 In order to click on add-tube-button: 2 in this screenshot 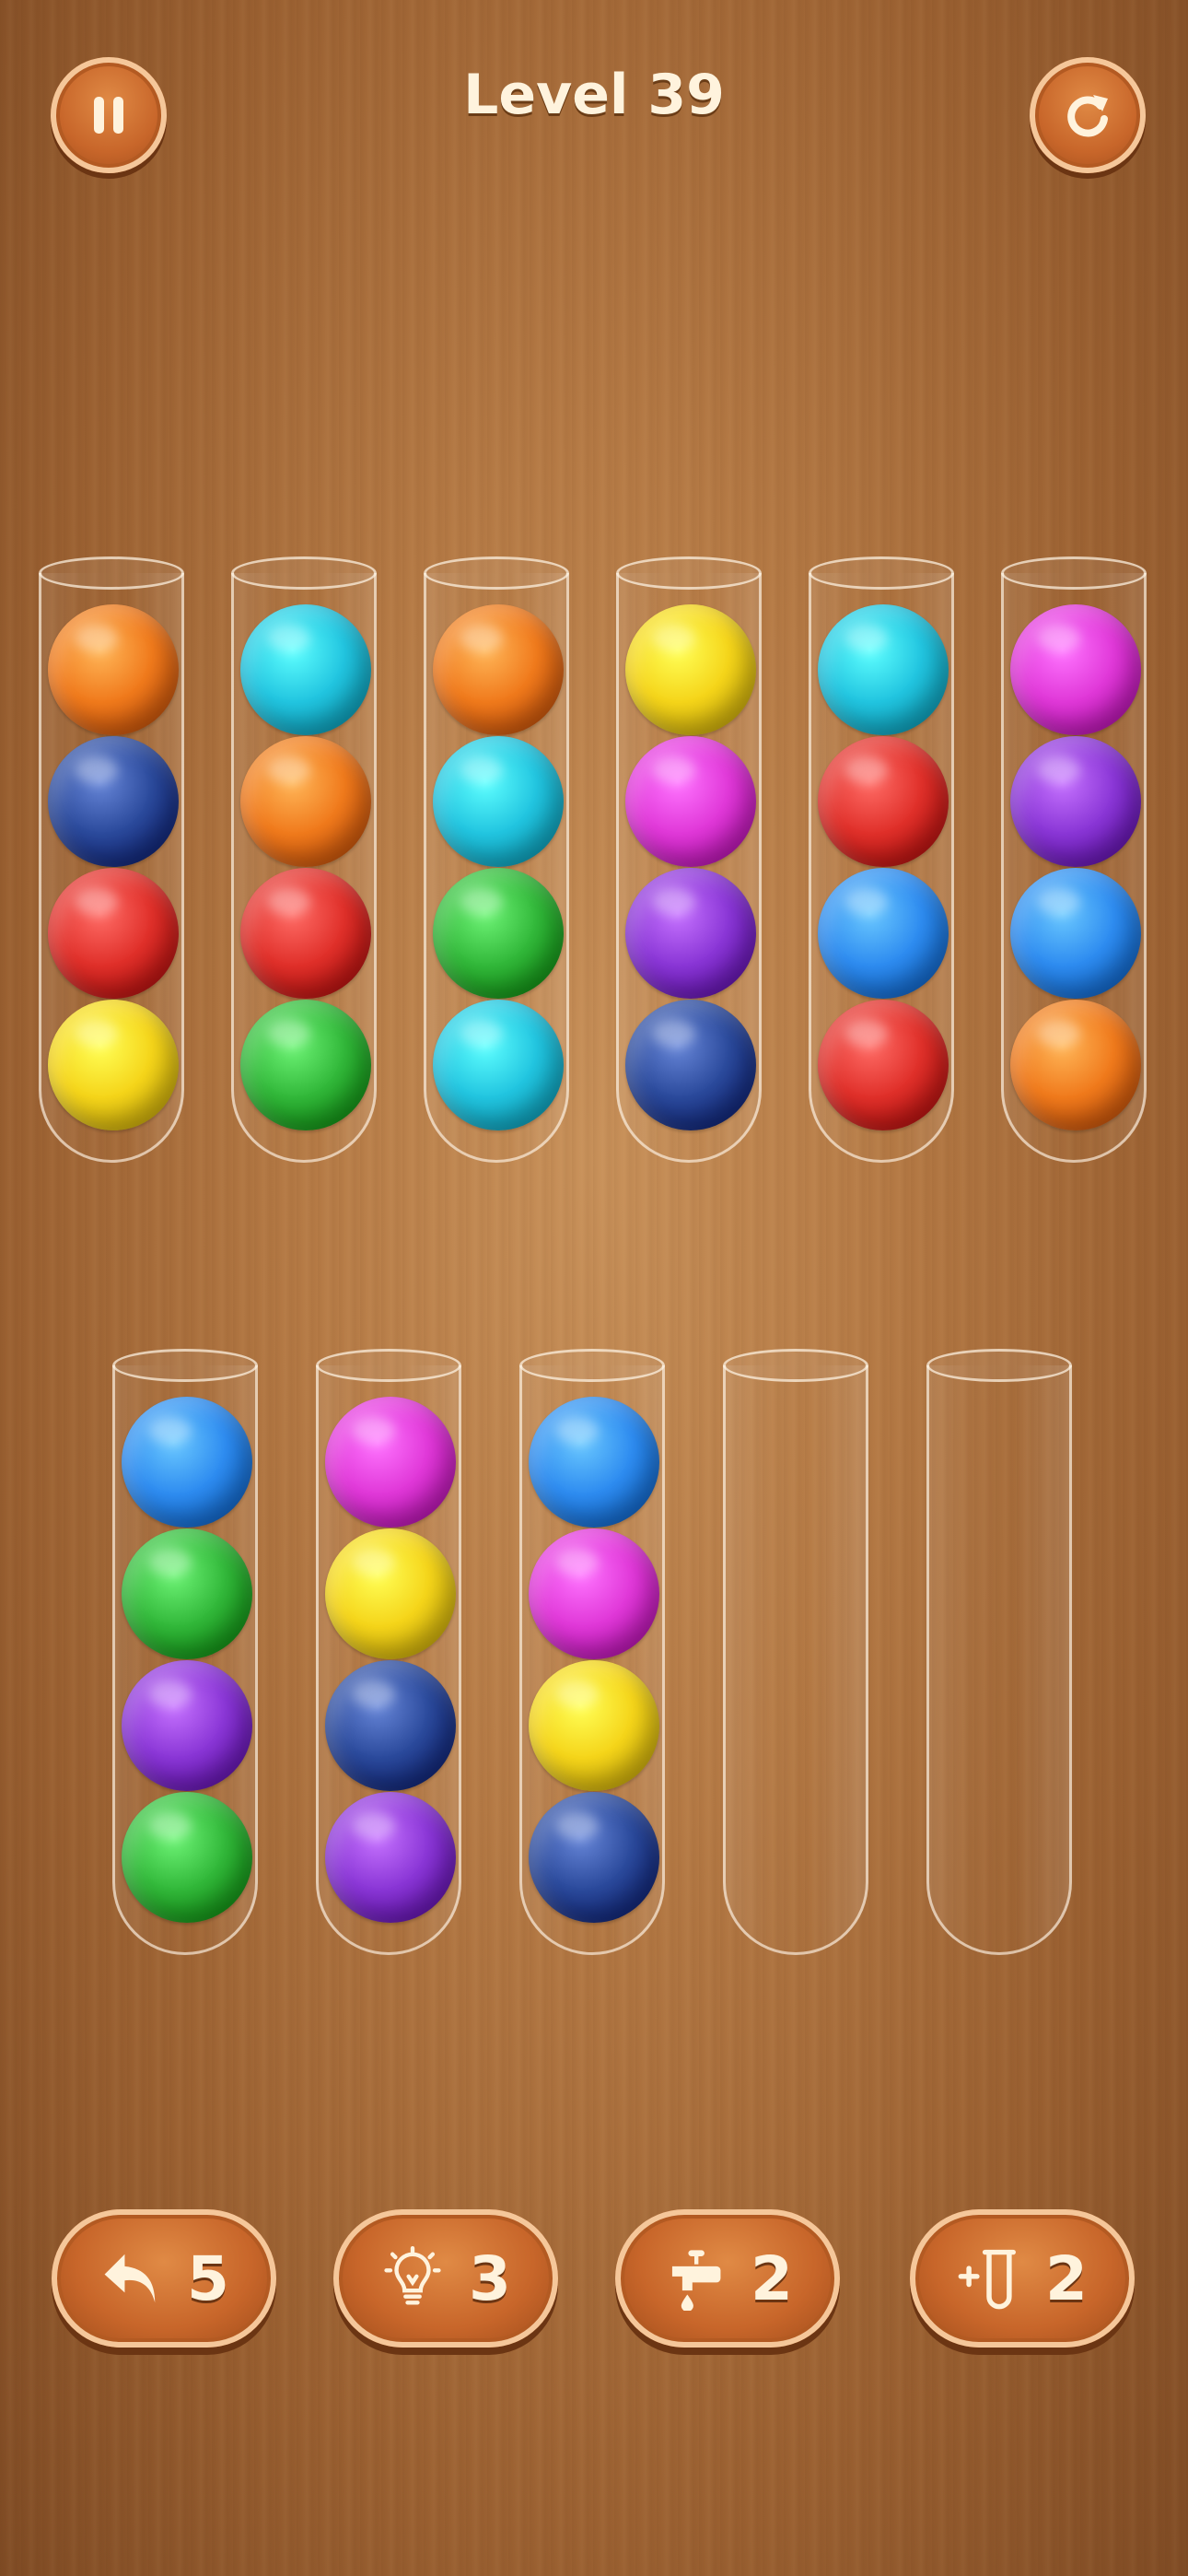, I will do `click(1022, 2278)`.